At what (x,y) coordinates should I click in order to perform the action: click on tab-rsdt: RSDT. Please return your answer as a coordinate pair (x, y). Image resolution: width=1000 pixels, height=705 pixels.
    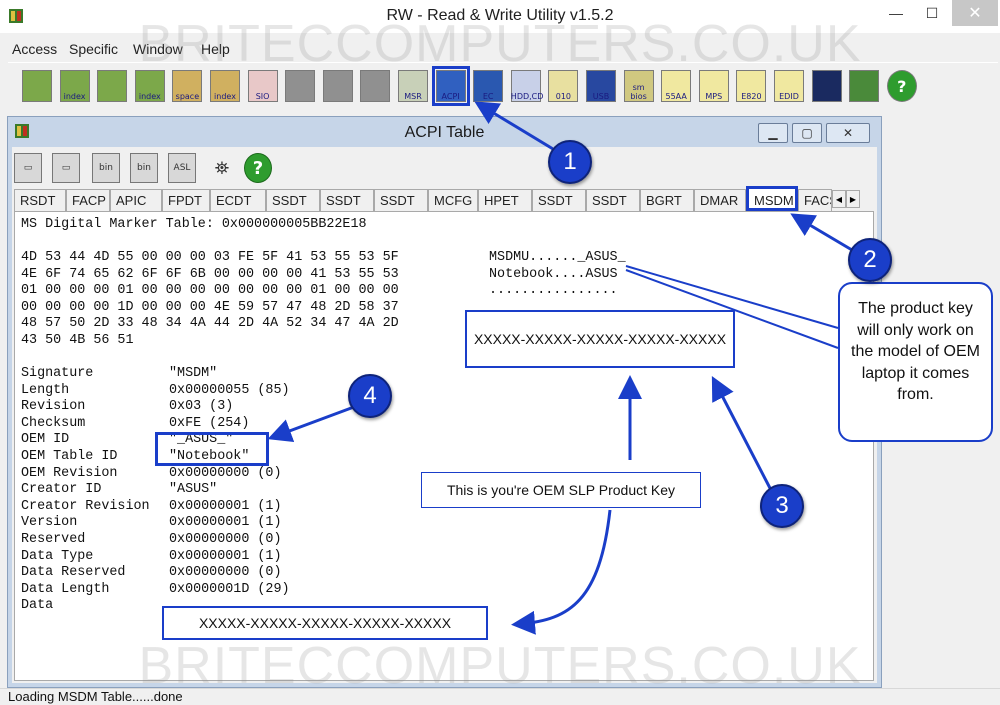
    Looking at the image, I should click on (40, 200).